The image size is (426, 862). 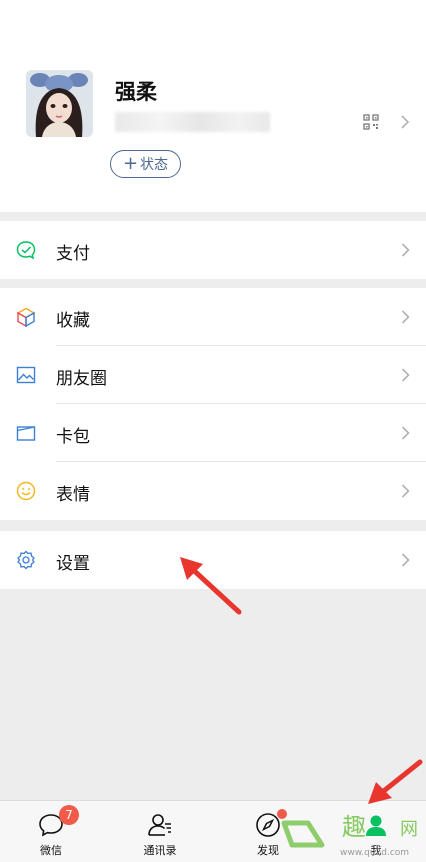 What do you see at coordinates (211, 586) in the screenshot?
I see `annotation-arrow` at bounding box center [211, 586].